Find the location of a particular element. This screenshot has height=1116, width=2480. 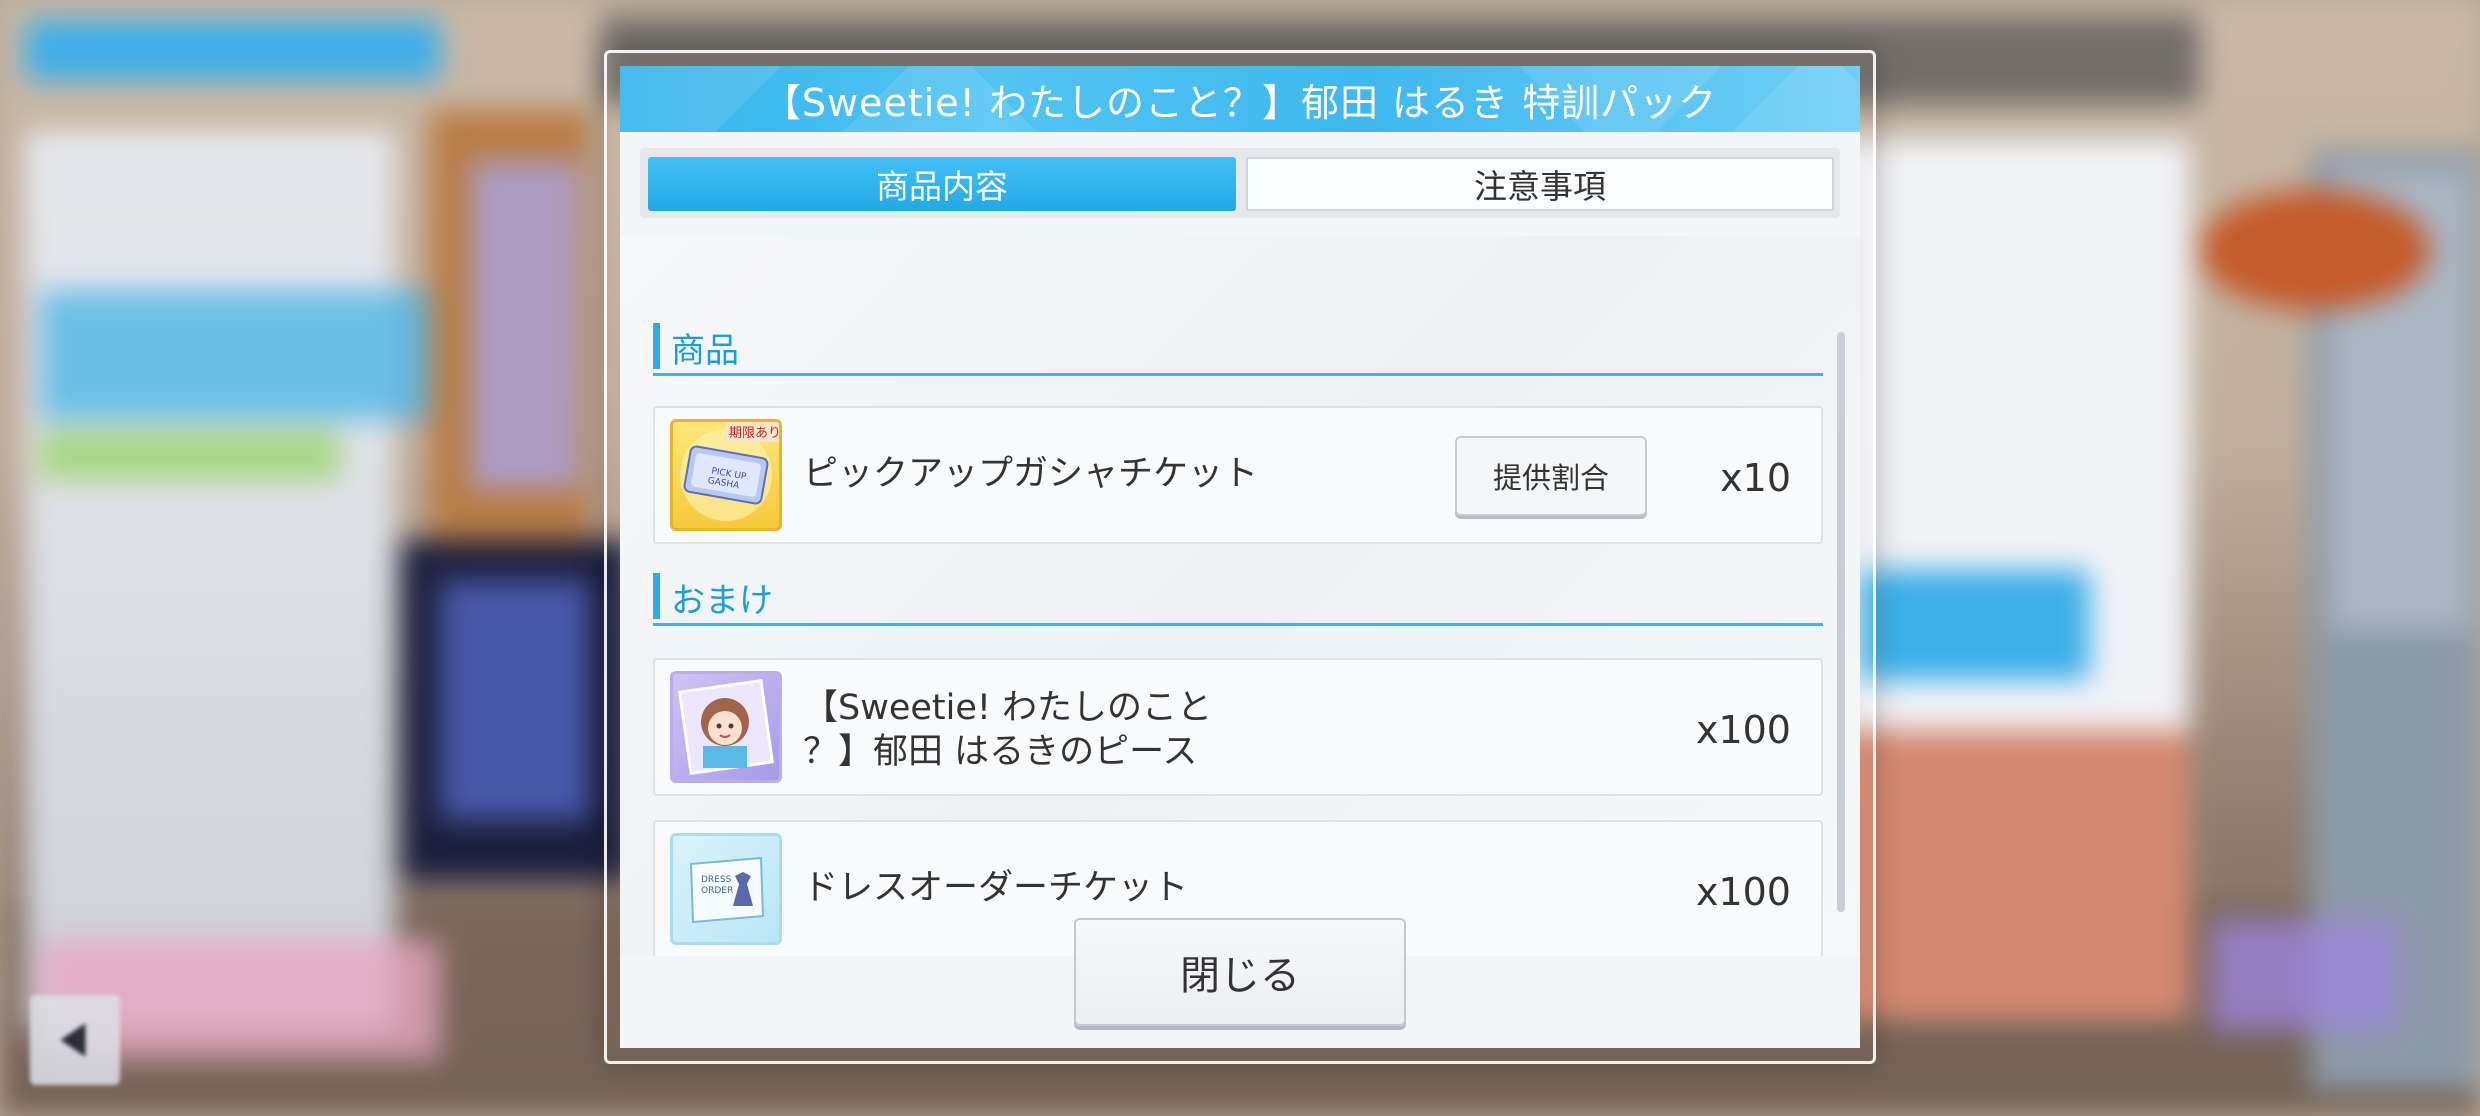

dress-order-ticket-icon: DRESS ORDER is located at coordinates (726, 889).